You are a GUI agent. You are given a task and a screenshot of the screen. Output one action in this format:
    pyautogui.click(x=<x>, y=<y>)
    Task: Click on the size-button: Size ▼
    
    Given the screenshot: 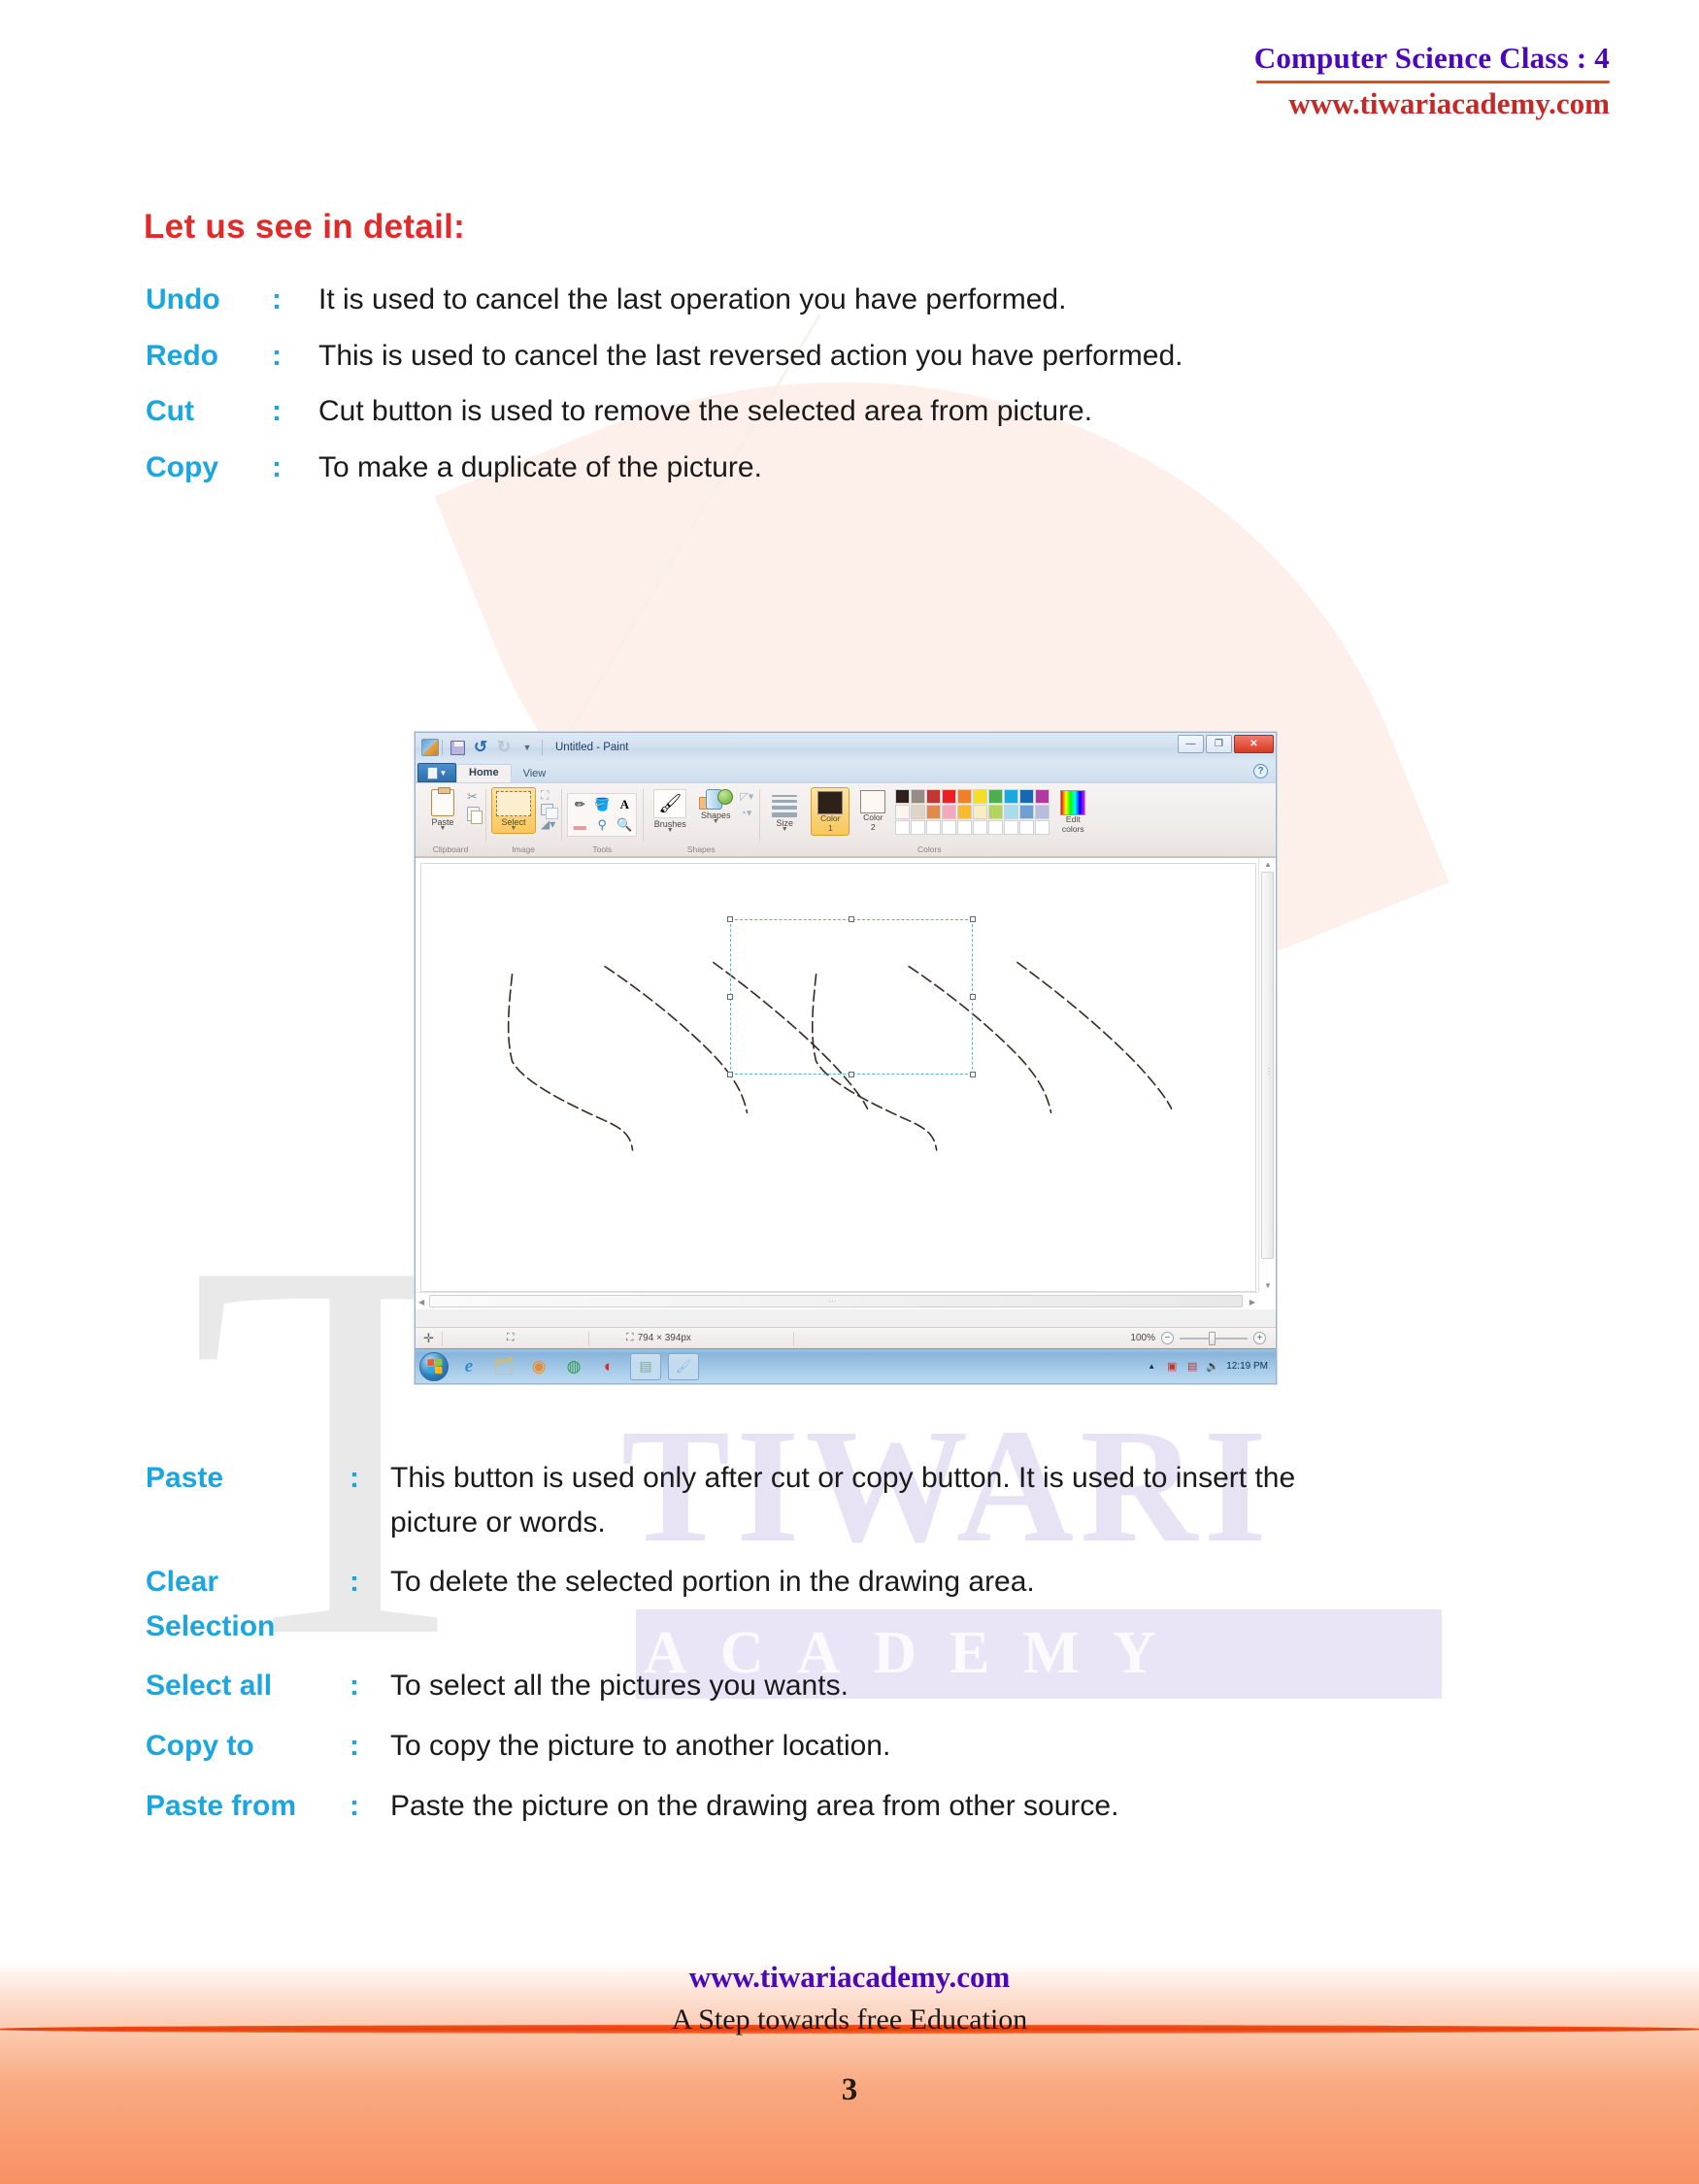 What is the action you would take?
    pyautogui.click(x=784, y=810)
    